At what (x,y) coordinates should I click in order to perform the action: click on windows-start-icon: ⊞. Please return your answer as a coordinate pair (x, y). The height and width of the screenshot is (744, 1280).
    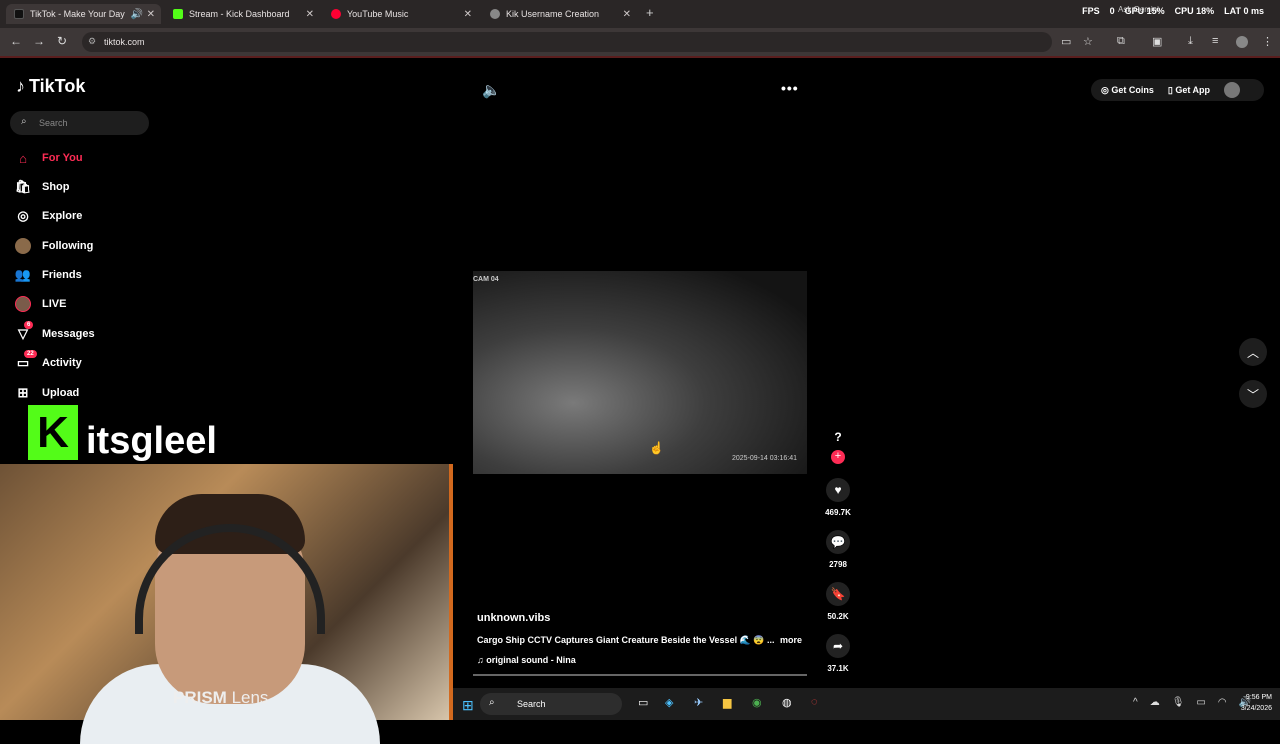
    Looking at the image, I should click on (468, 705).